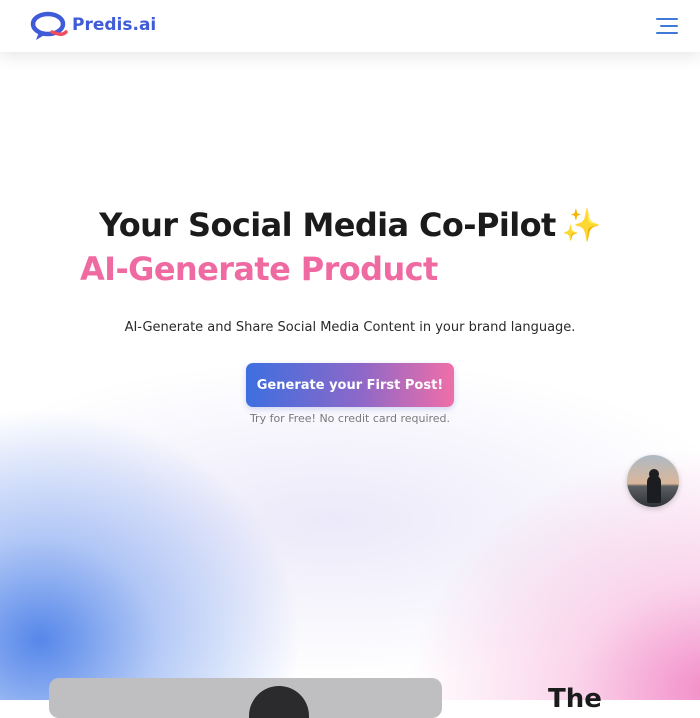 This screenshot has height=718, width=700. I want to click on hero-title: Your Social Media Co-Pilot ✨, so click(350, 225).